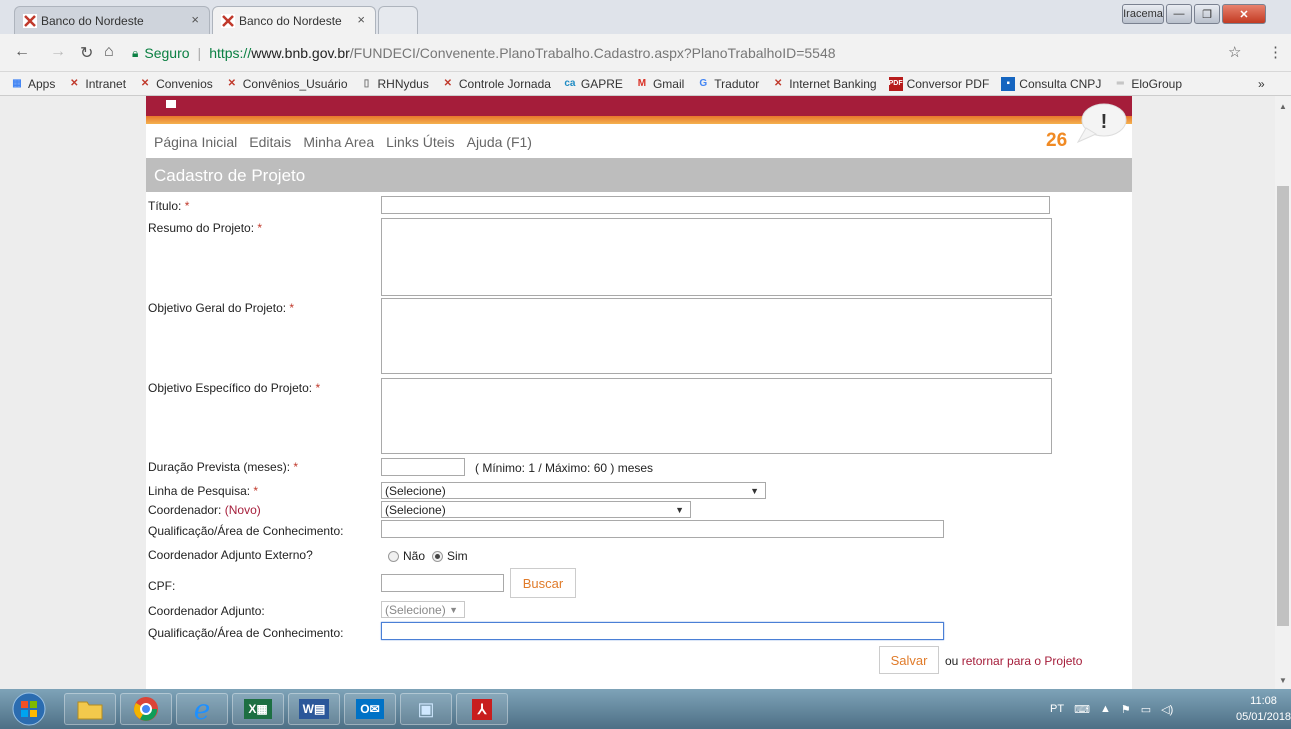 This screenshot has height=729, width=1291. Describe the element at coordinates (112, 20) in the screenshot. I see `browser-tab-1: Banco do Nordeste ×` at that location.